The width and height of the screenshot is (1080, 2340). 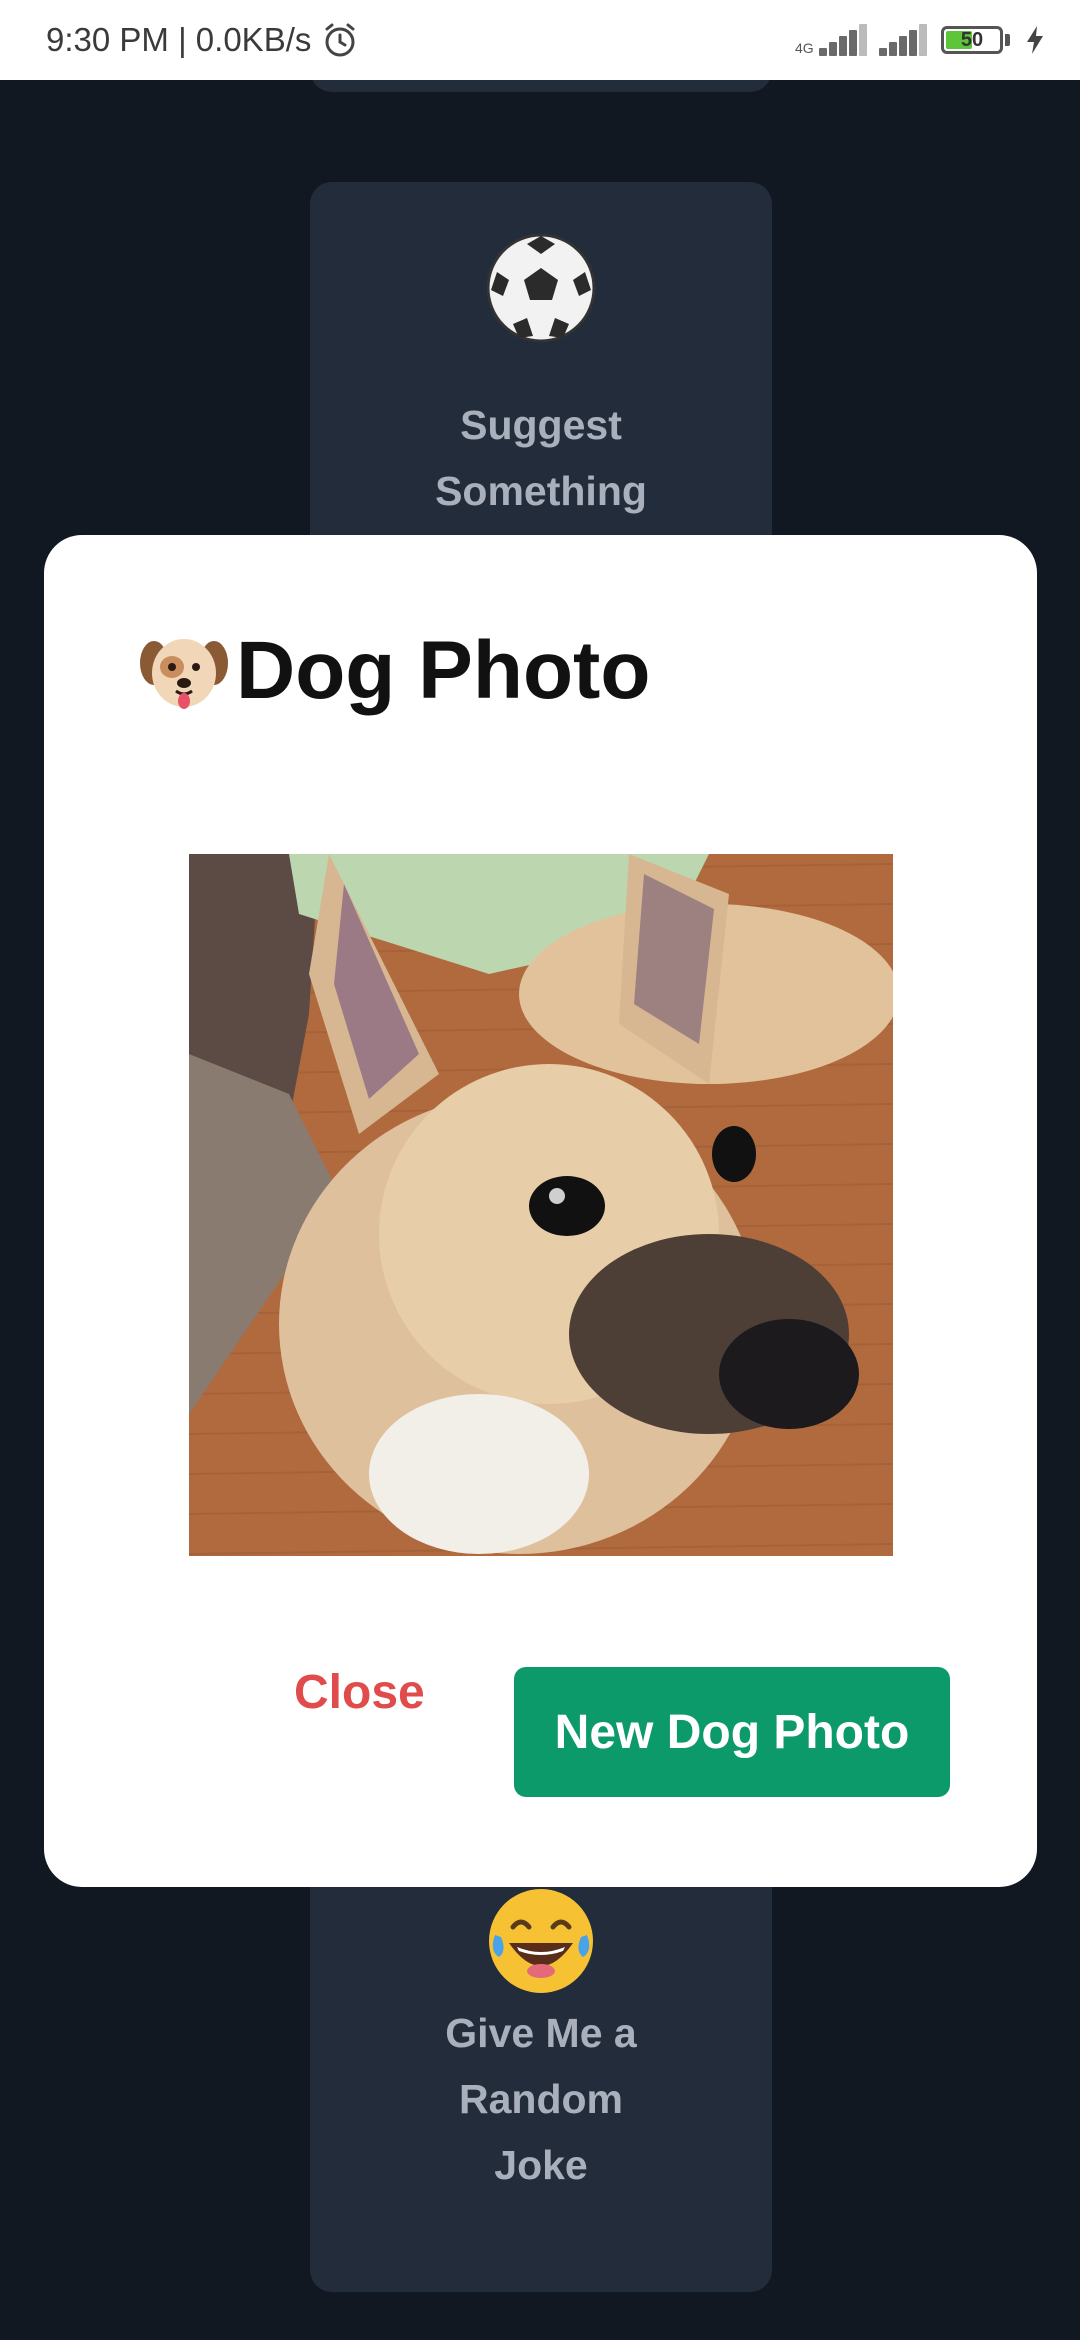 I want to click on charging-bolt-icon, so click(x=1035, y=40).